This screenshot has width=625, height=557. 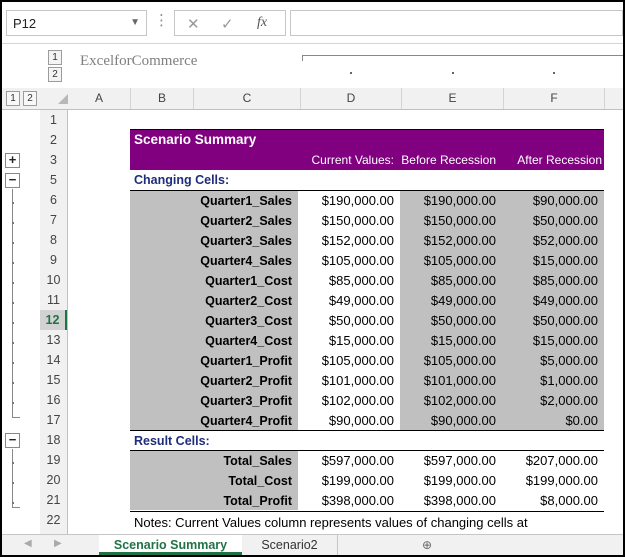 What do you see at coordinates (357, 220) in the screenshot?
I see `current-value: $150,000.00` at bounding box center [357, 220].